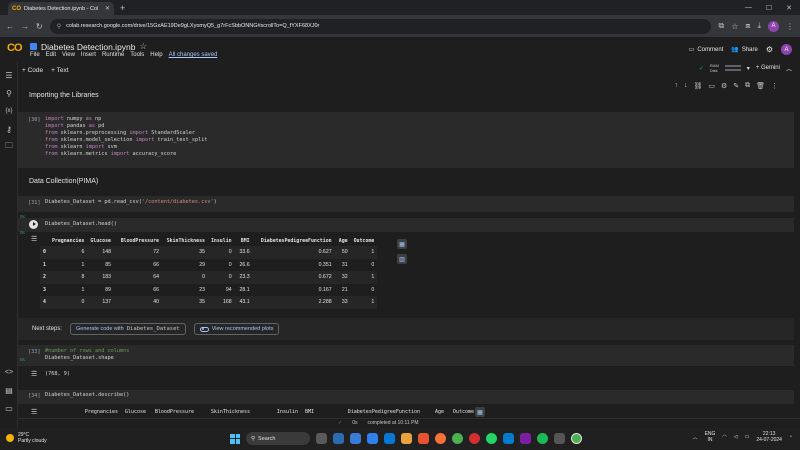  What do you see at coordinates (378, 423) in the screenshot?
I see `execution-status: ✓ 0s completed at 10:11 PM` at bounding box center [378, 423].